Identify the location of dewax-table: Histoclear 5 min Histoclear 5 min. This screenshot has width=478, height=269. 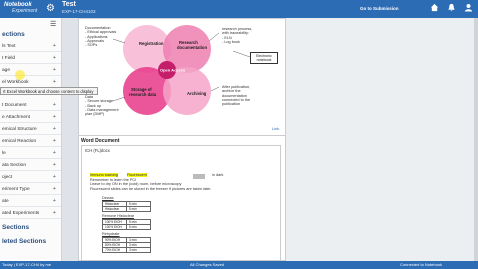
(126, 206).